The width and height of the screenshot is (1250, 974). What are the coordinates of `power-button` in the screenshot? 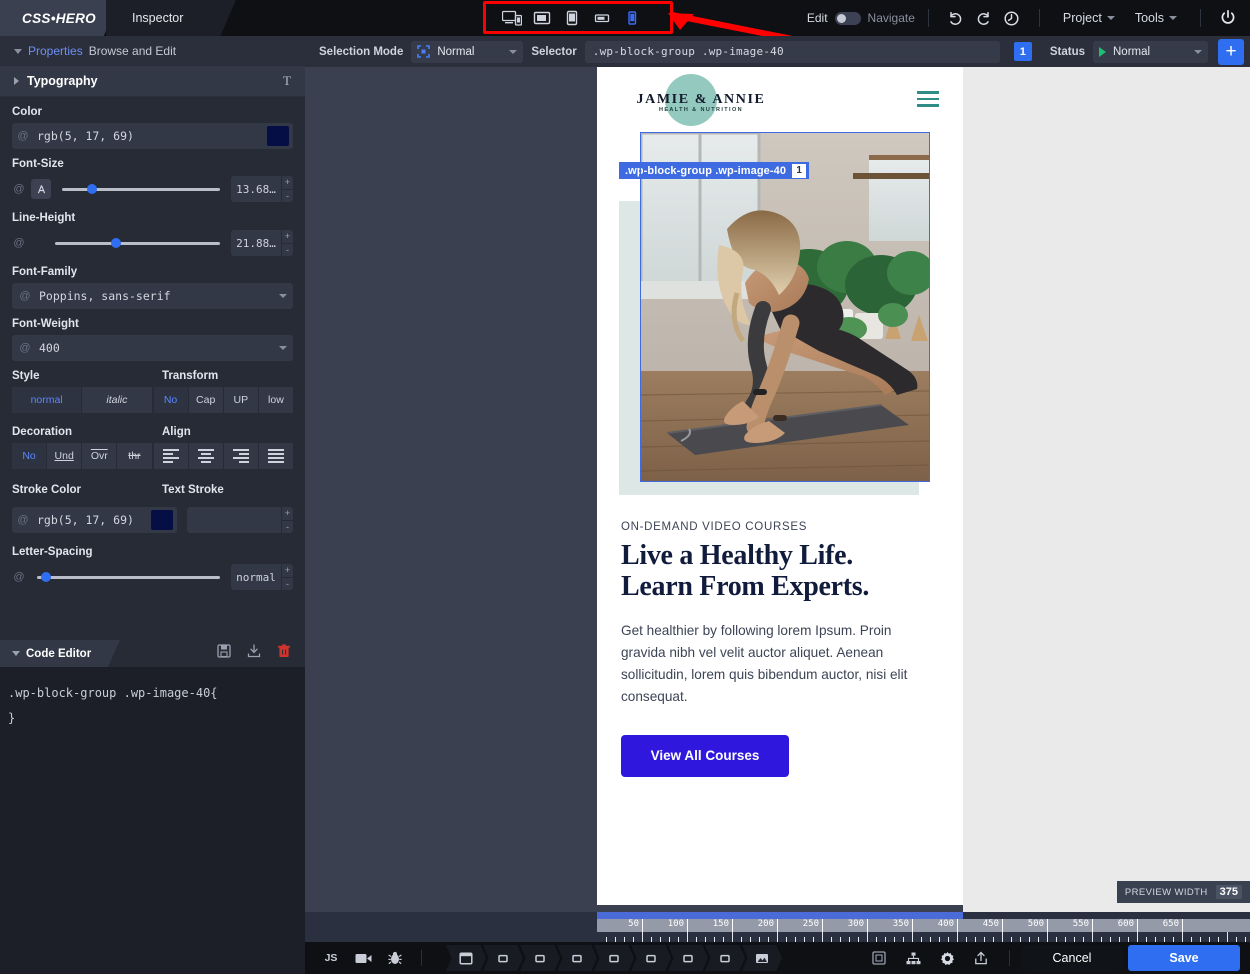 It's located at (1228, 18).